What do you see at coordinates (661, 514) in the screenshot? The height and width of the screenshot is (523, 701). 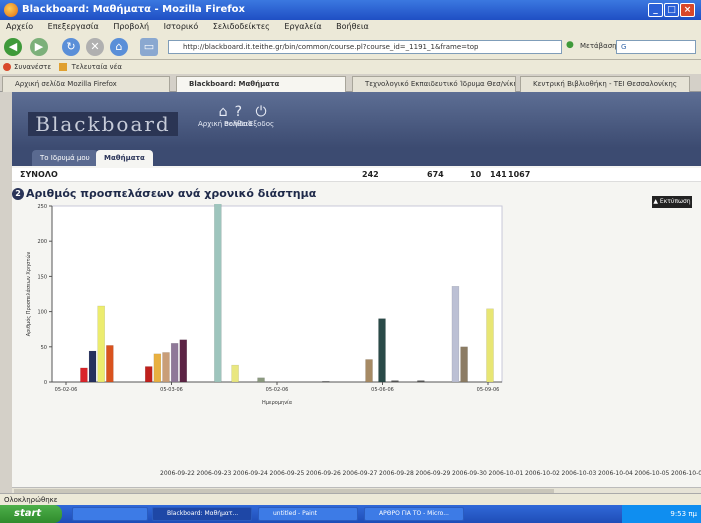 I see `system-tray: 9:53 πμ` at bounding box center [661, 514].